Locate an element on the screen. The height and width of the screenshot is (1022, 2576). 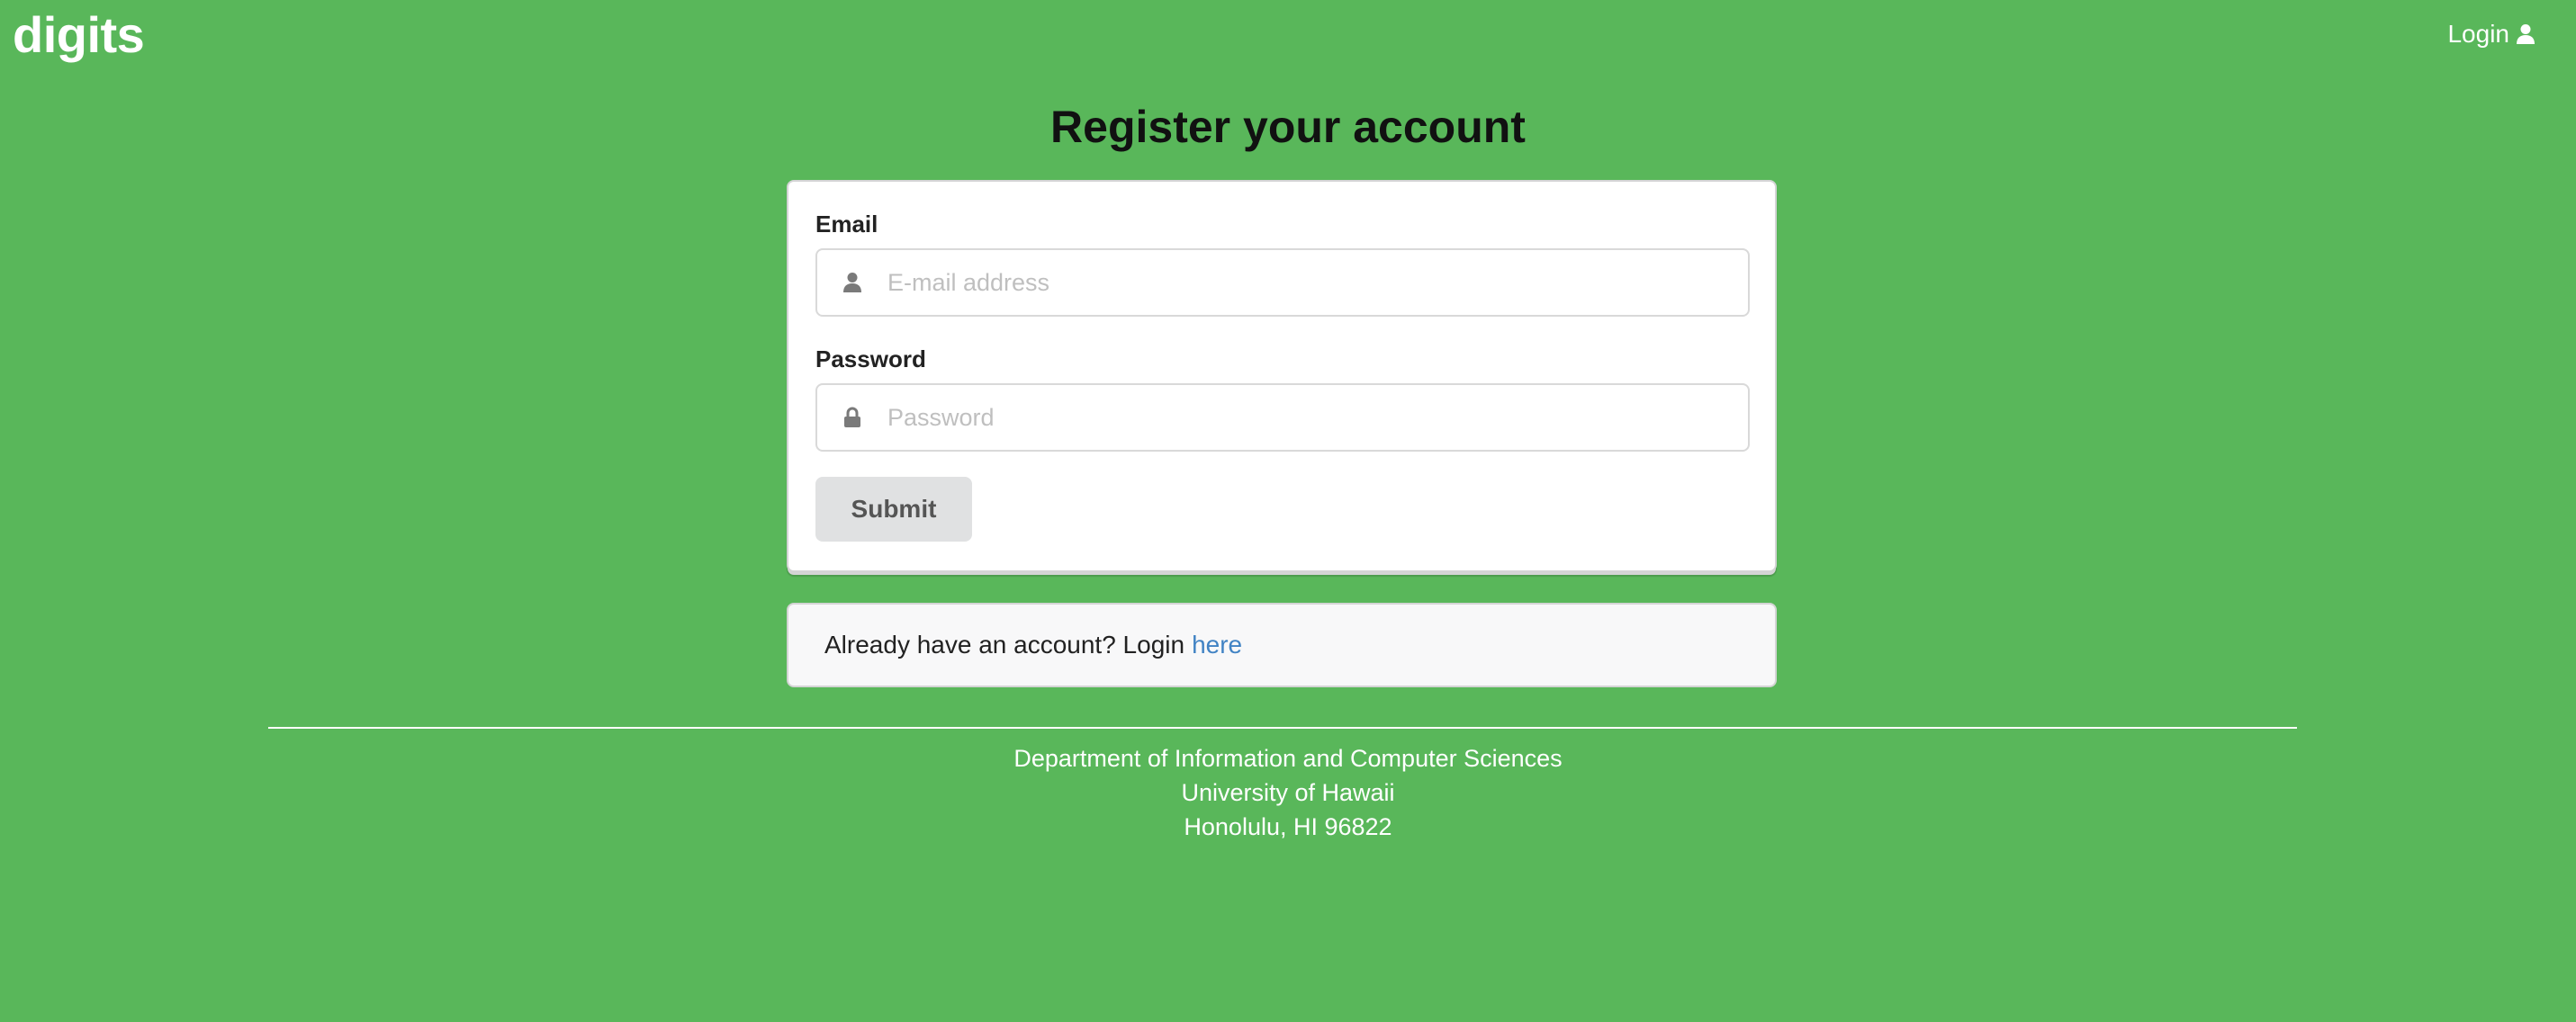
footer-university: University of Hawaii is located at coordinates (1288, 792).